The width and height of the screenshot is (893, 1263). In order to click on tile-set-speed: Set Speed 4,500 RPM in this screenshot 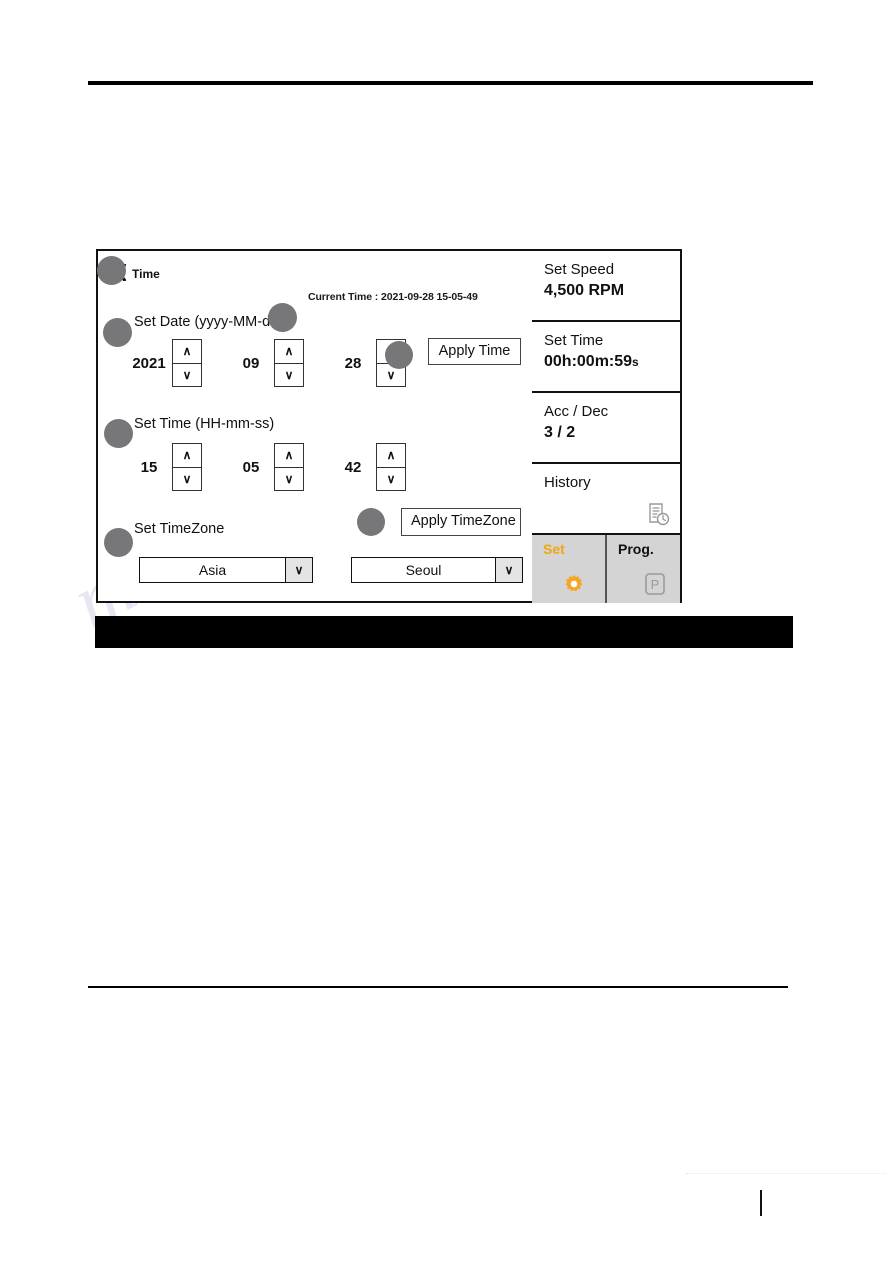, I will do `click(606, 286)`.